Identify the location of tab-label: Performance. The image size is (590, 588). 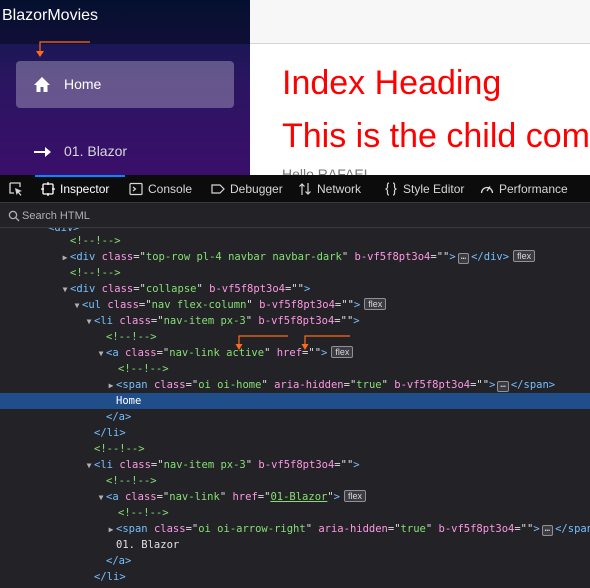
(533, 189).